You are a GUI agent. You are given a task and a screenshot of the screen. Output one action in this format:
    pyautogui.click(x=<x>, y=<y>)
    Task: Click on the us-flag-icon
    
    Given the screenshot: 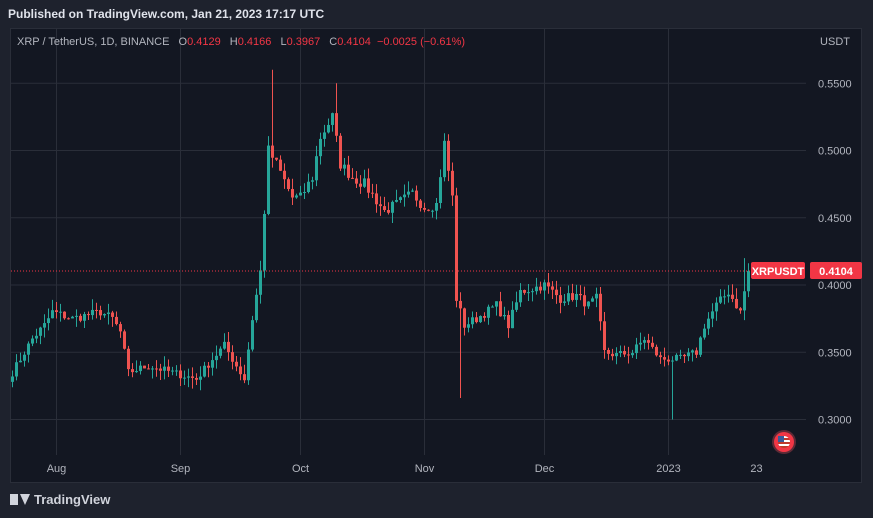 What is the action you would take?
    pyautogui.click(x=784, y=442)
    